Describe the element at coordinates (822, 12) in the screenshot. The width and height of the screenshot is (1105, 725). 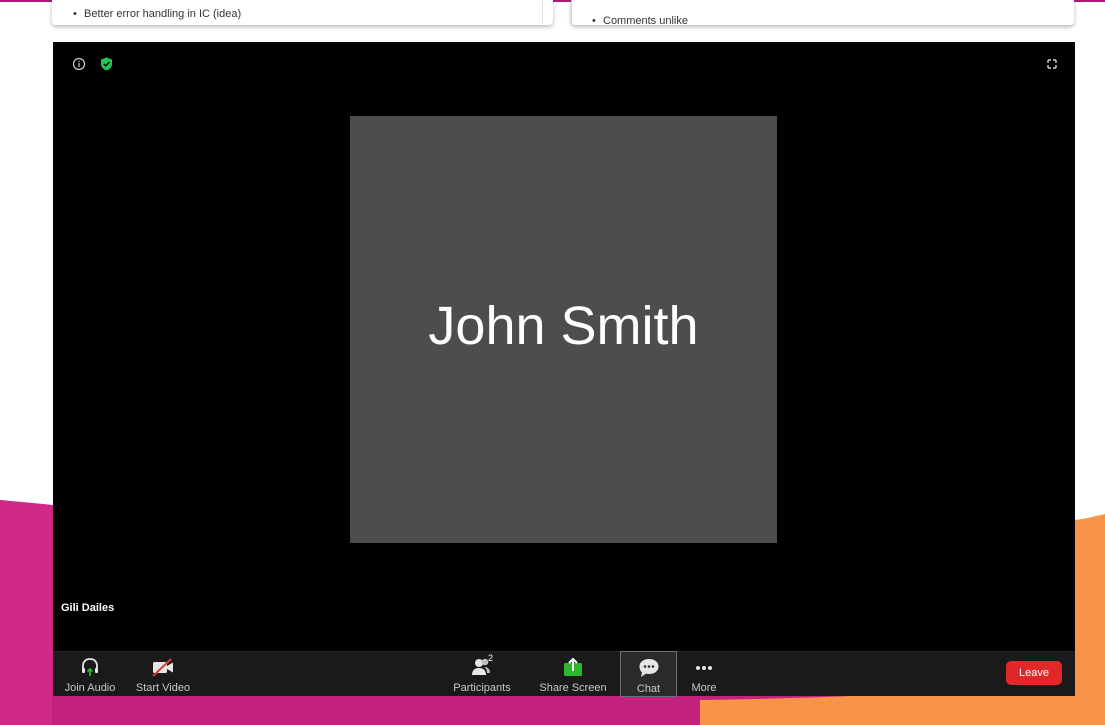
I see `note-card-right: Comments unlike` at that location.